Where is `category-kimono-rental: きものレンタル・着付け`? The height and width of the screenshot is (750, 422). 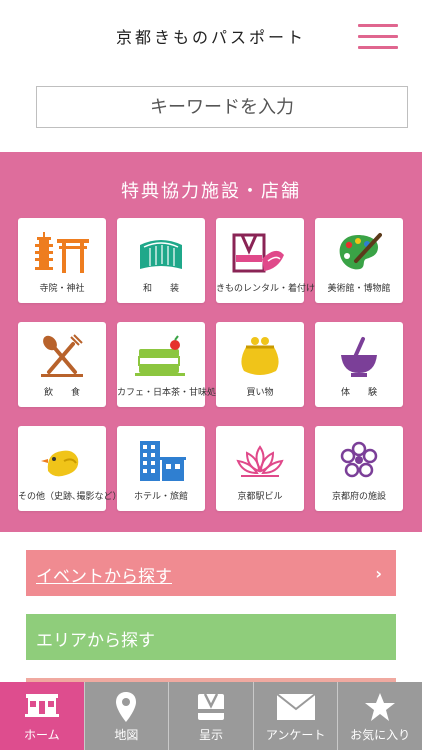
category-kimono-rental: きものレンタル・着付け is located at coordinates (266, 260).